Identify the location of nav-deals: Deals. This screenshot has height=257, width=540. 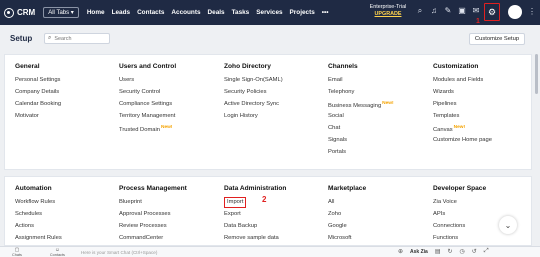
(216, 12).